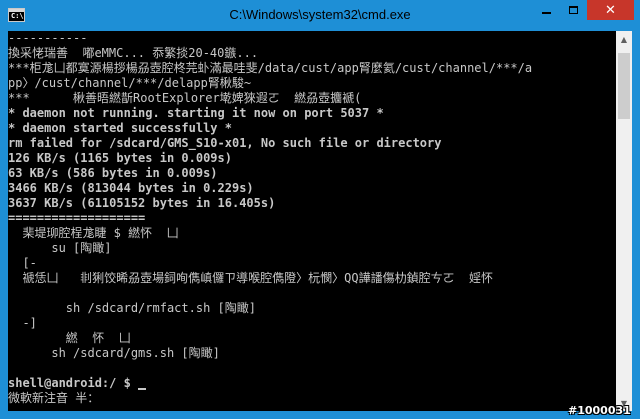  Describe the element at coordinates (142, 203) in the screenshot. I see `console-line-text: 3637 KB/s (61105152 bytes in 16.405s)` at that location.